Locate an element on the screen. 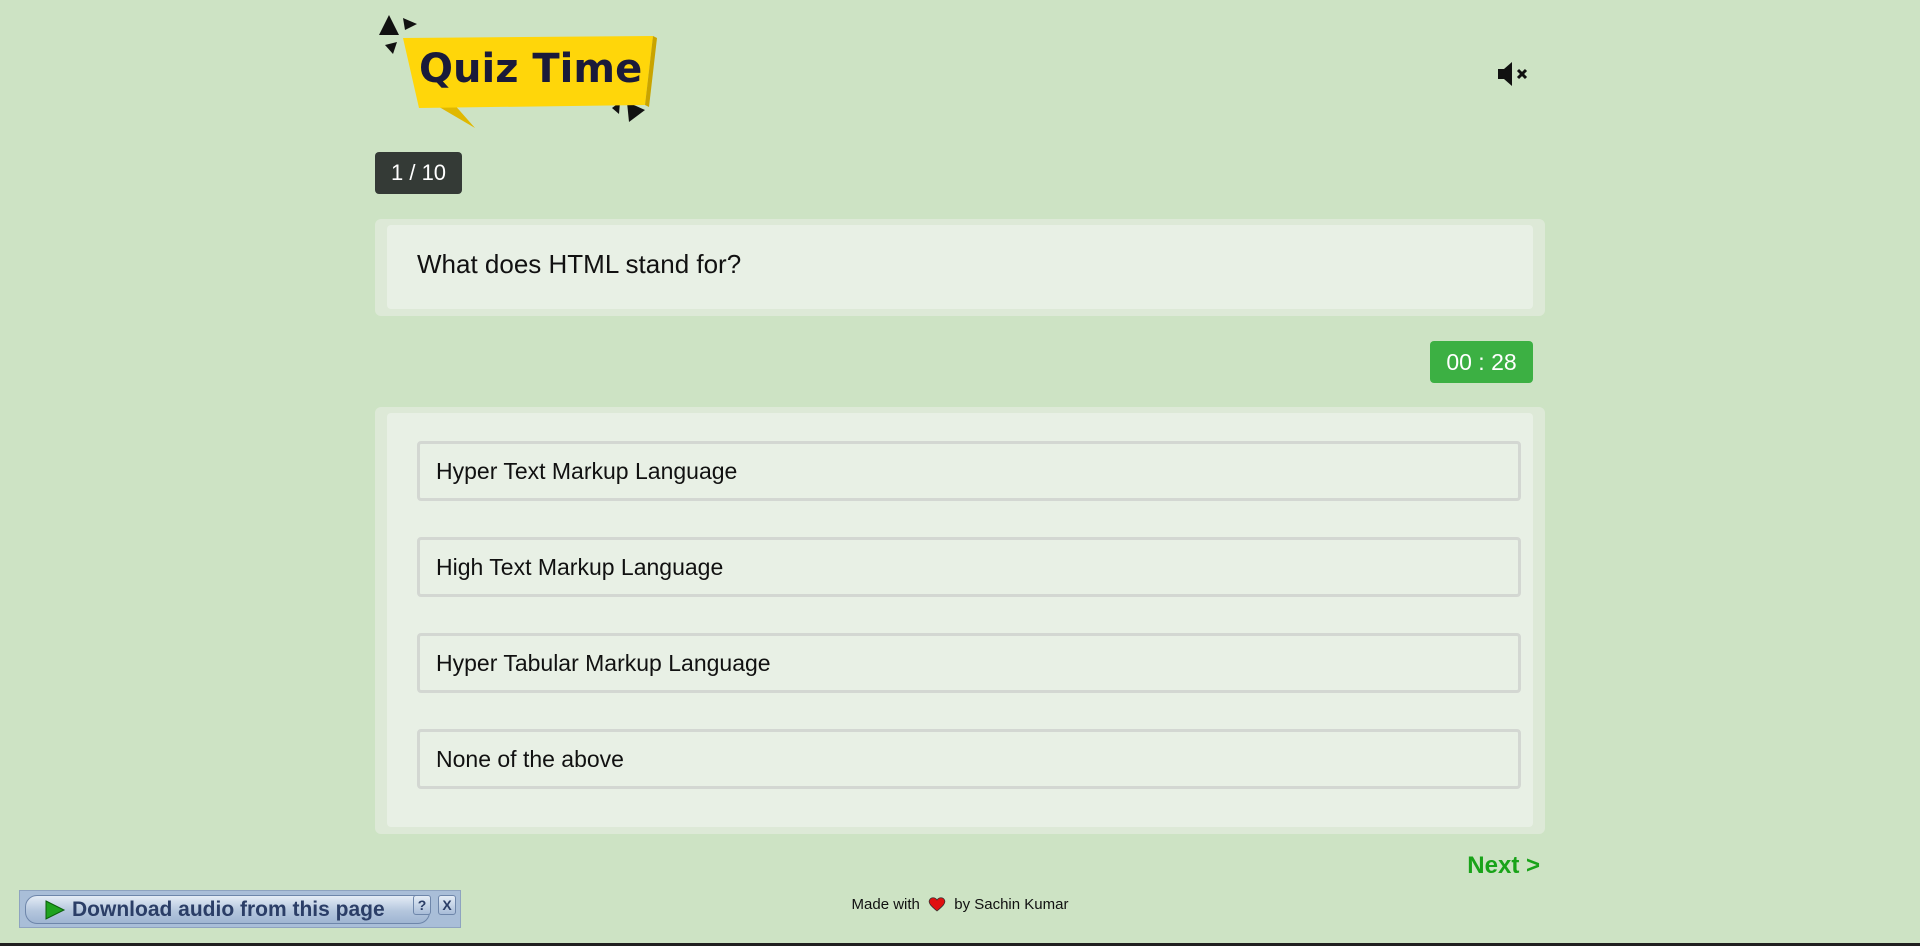 The width and height of the screenshot is (1920, 946). help-button: ? is located at coordinates (422, 905).